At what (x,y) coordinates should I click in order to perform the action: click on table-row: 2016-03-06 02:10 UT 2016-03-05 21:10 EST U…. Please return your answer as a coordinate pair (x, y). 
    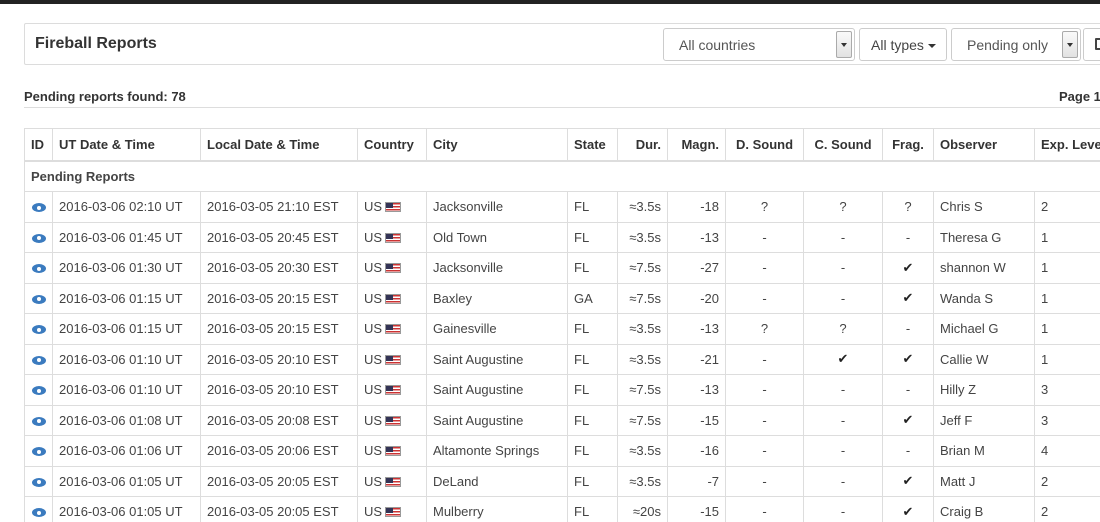
    Looking at the image, I should click on (562, 207).